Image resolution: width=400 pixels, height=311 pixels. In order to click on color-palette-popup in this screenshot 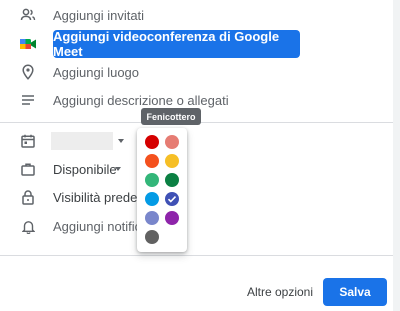, I will do `click(162, 190)`.